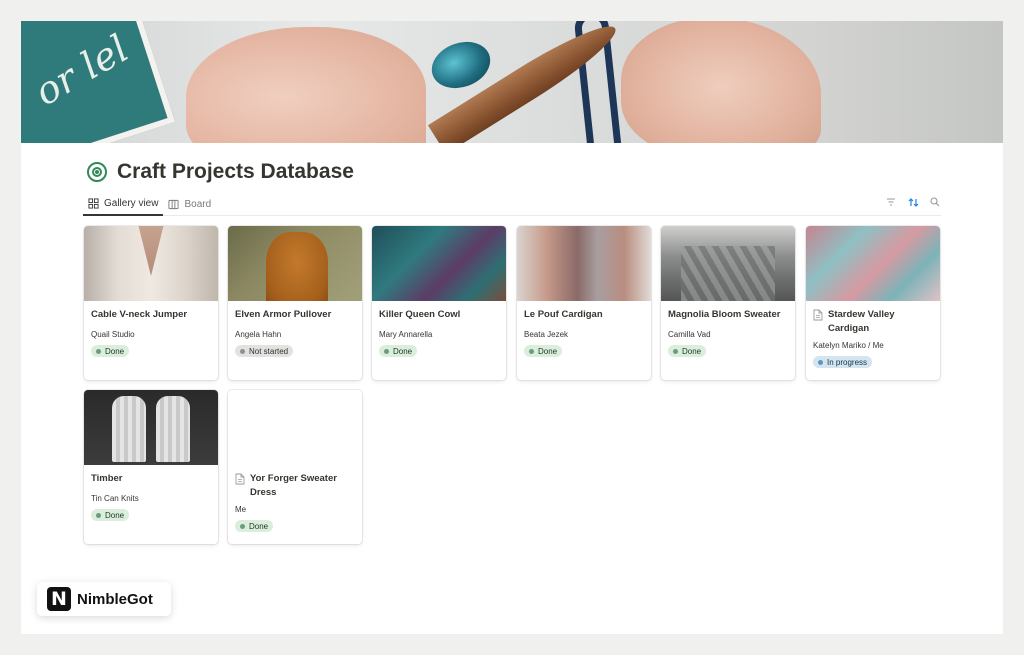  Describe the element at coordinates (689, 334) in the screenshot. I see `card-author: Camilla Vad` at that location.